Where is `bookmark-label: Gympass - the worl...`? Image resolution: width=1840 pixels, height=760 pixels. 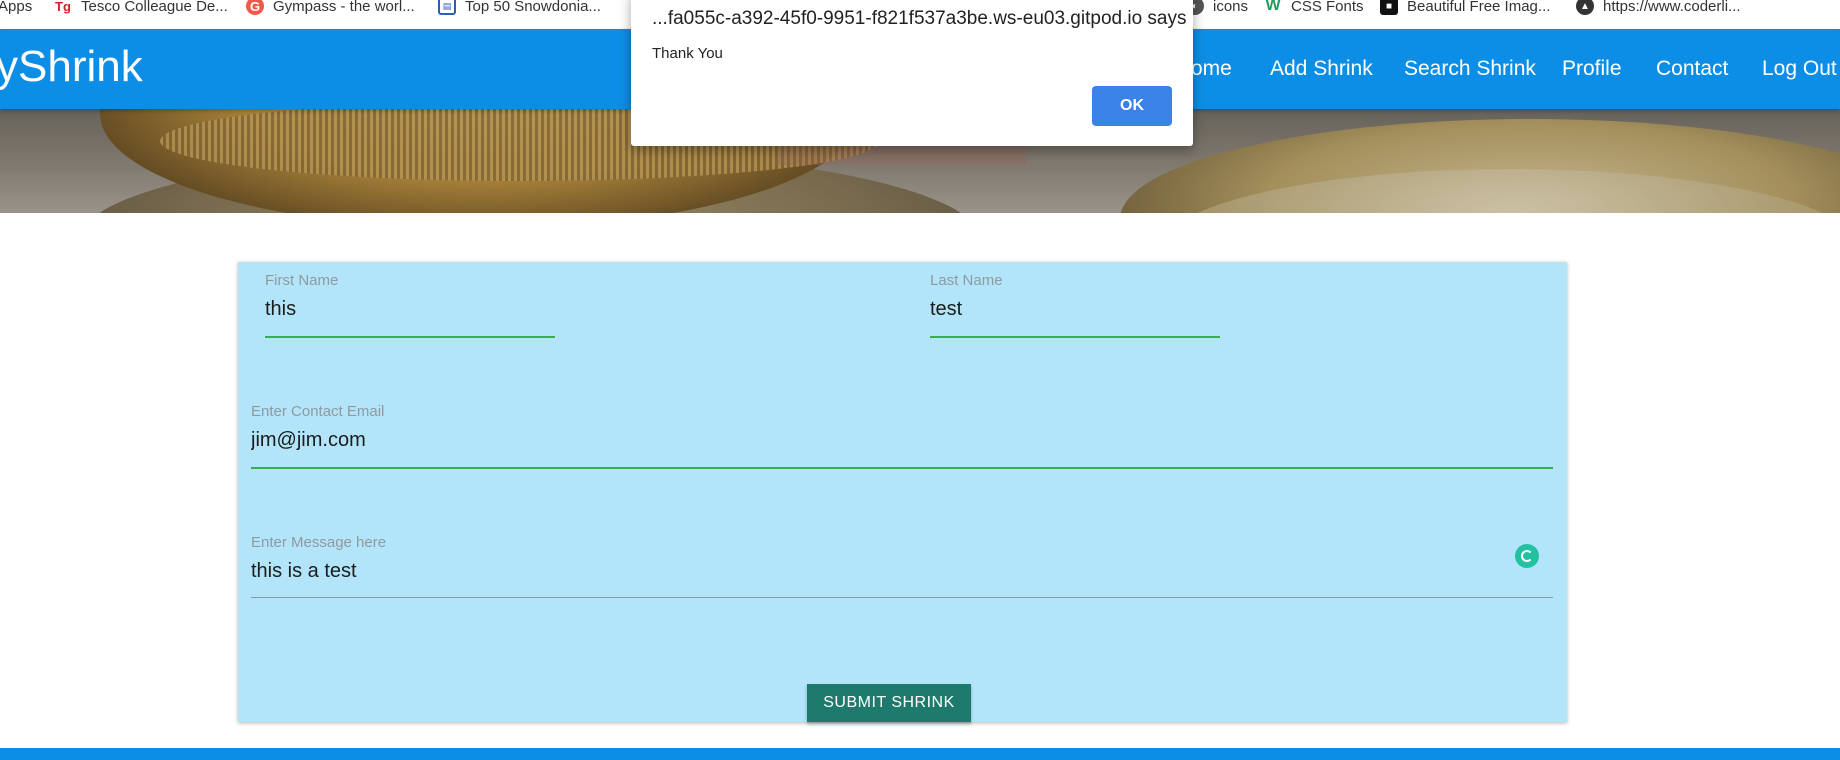
bookmark-label: Gympass - the worl... is located at coordinates (344, 7).